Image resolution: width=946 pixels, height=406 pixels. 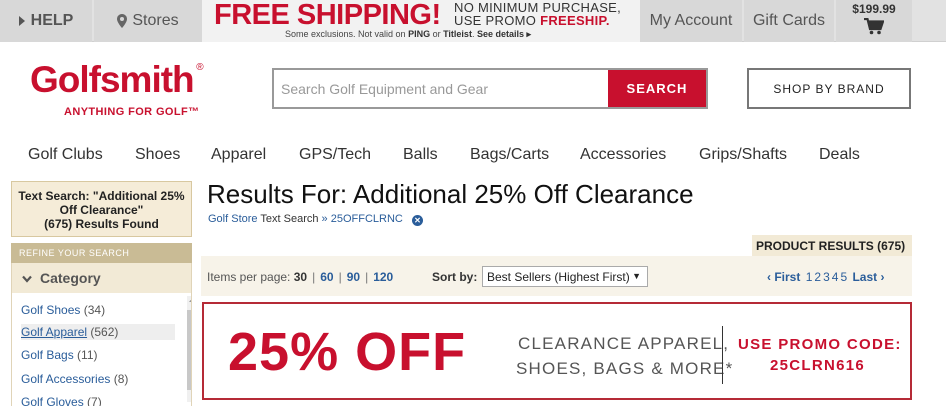 I want to click on banner-promo-label: USE PROMO CODE:, so click(x=820, y=344).